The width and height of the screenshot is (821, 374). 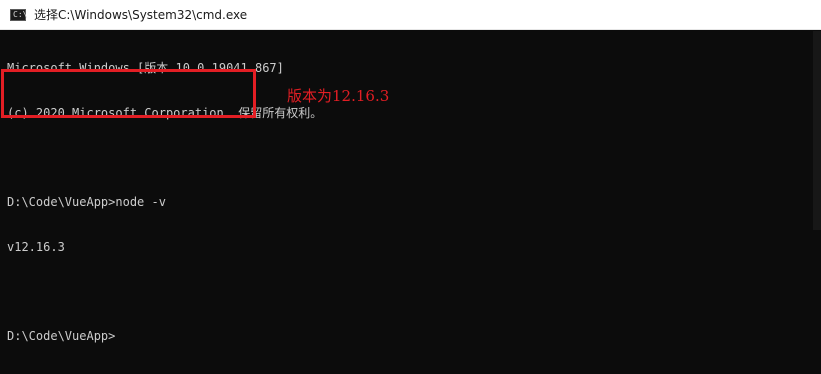 What do you see at coordinates (410, 15) in the screenshot?
I see `title-bar: C:\ 选择C:\Windows\System32\cmd.exe` at bounding box center [410, 15].